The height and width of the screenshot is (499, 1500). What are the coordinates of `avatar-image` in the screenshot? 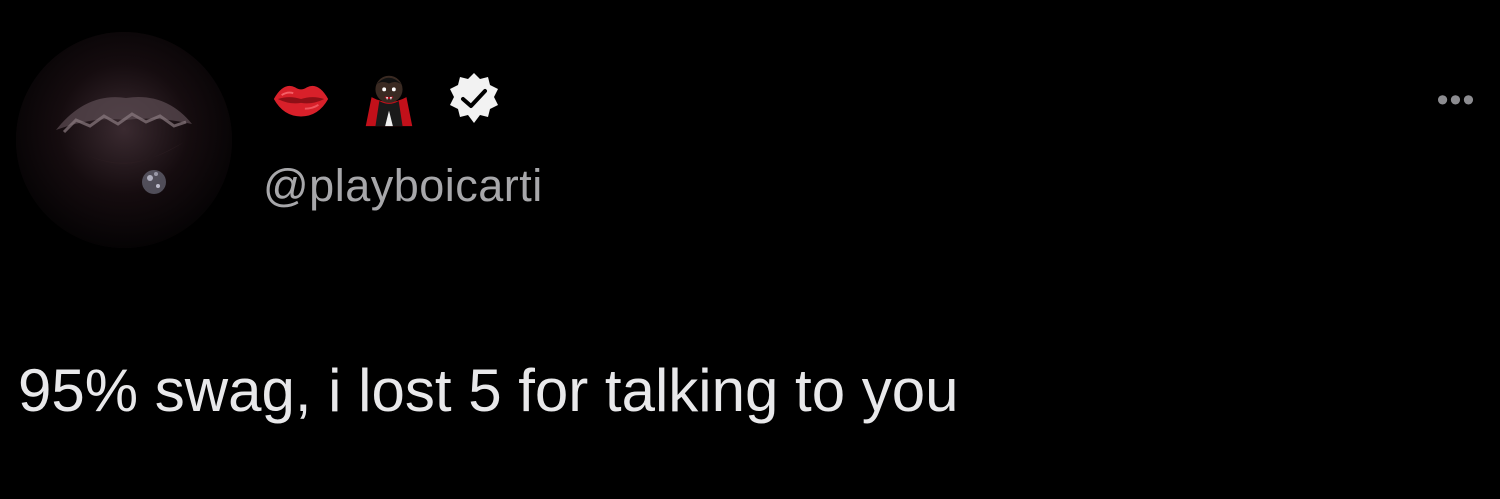 It's located at (124, 140).